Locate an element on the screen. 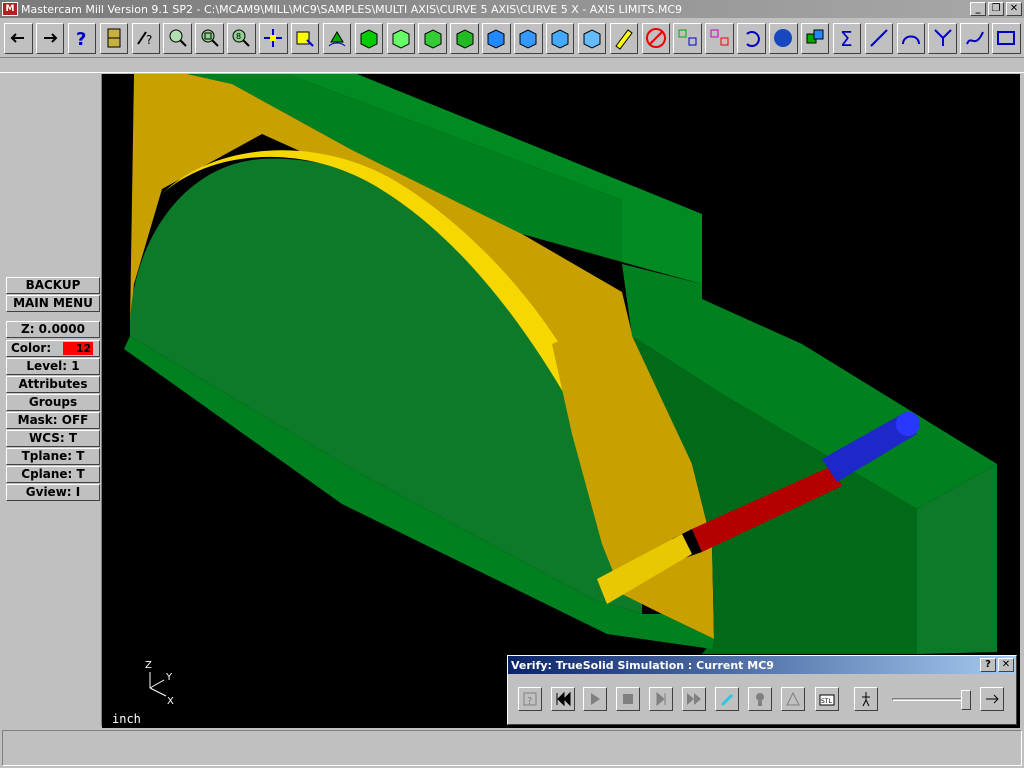 Image resolution: width=1024 pixels, height=768 pixels. wcs-button: WCS: T is located at coordinates (53, 438).